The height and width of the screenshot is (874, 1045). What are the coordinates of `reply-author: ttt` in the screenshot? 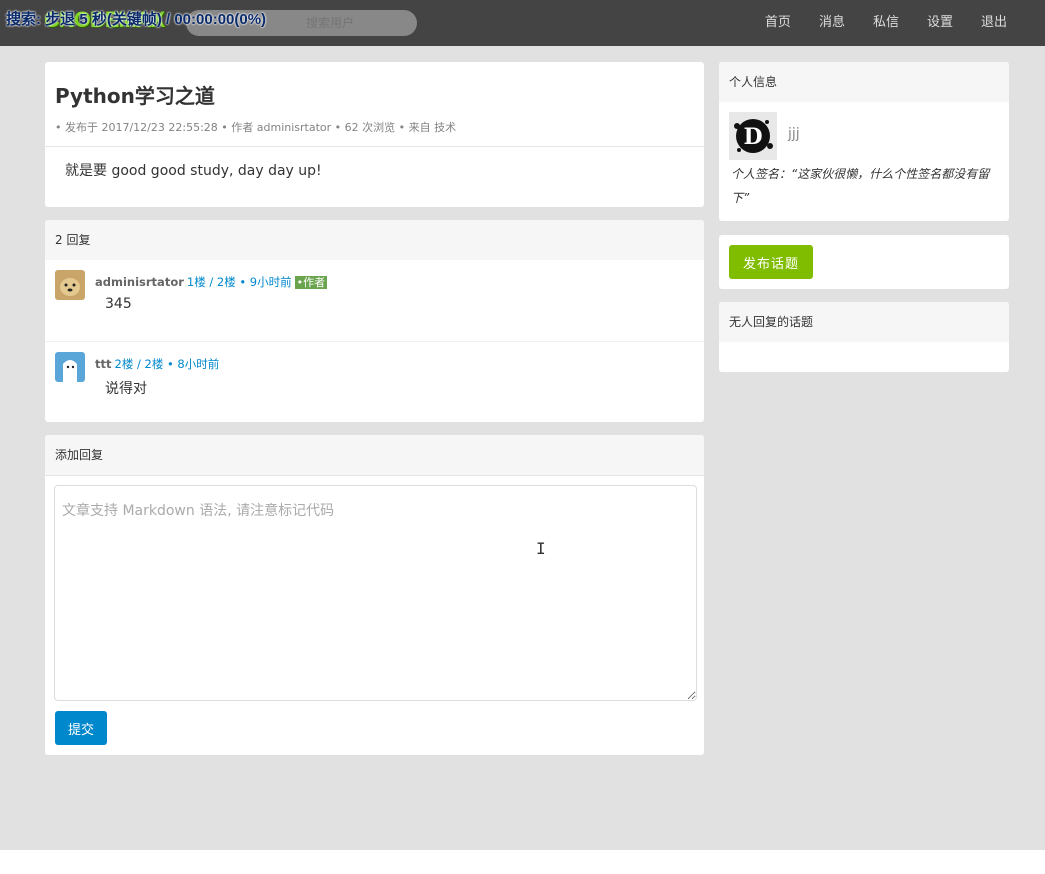 It's located at (103, 364).